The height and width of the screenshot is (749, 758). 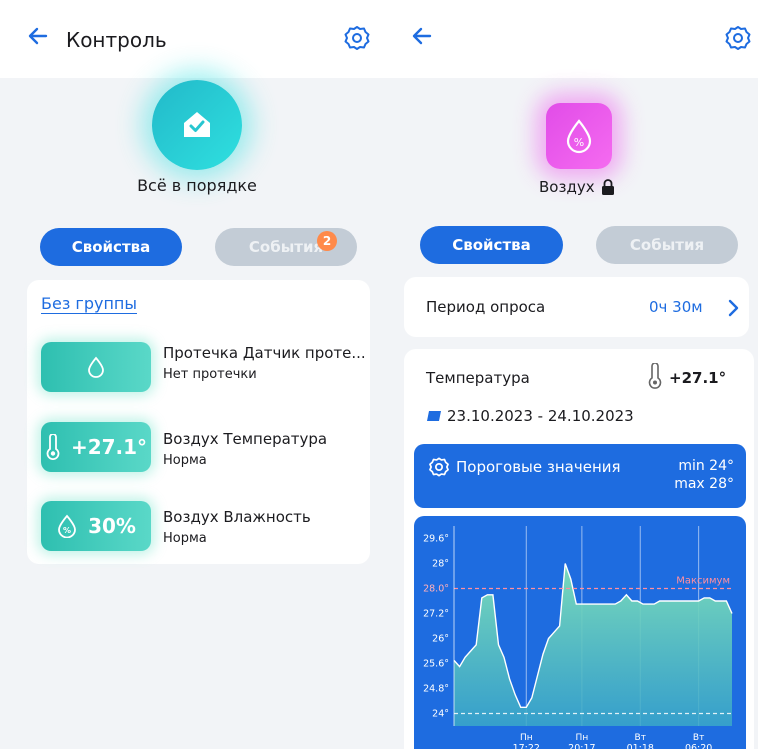 I want to click on date-range-text: 23.10.2023 - 24.10.2023, so click(x=540, y=416).